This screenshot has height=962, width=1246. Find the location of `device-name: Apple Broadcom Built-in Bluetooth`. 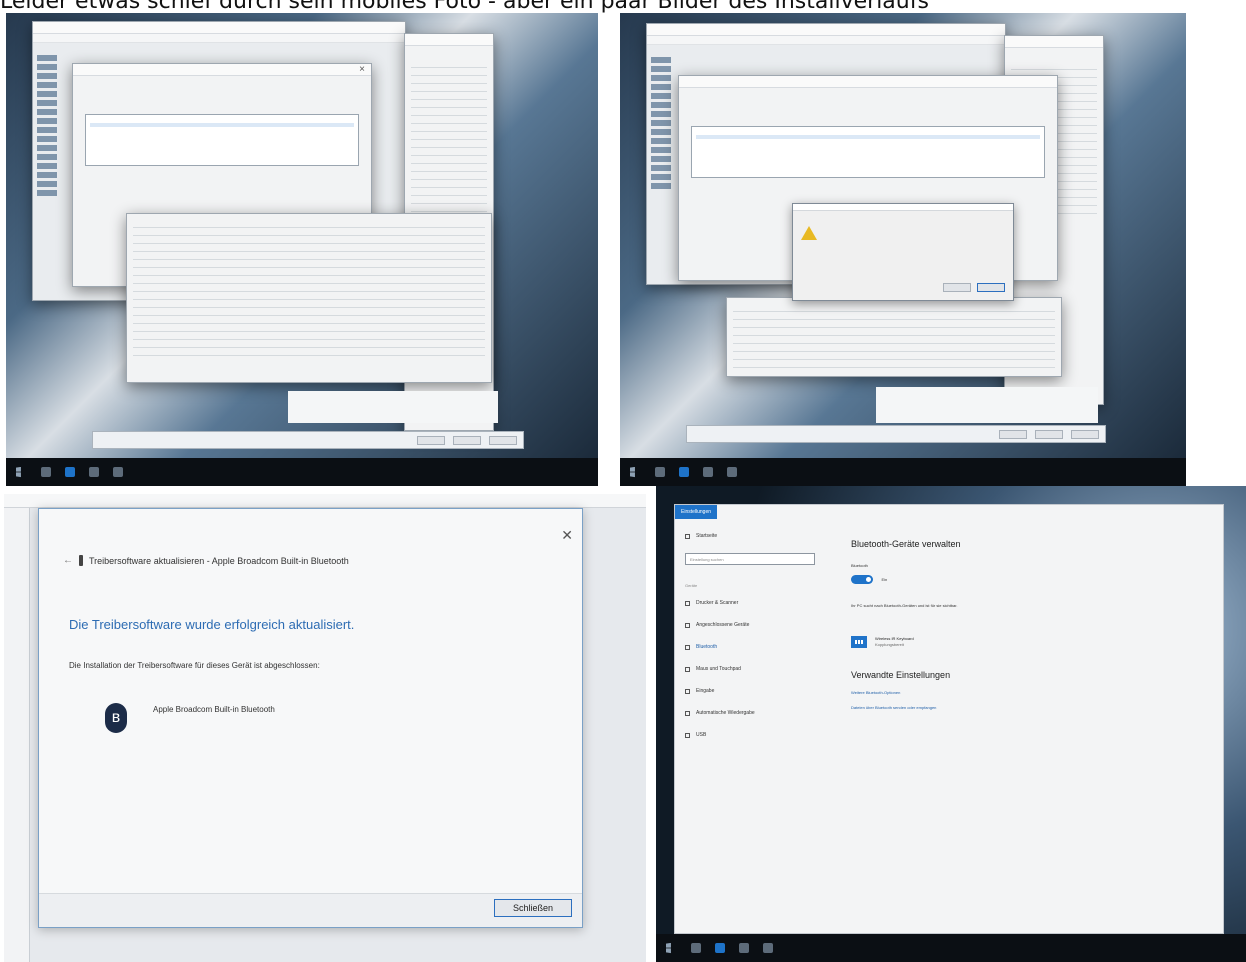

device-name: Apple Broadcom Built-in Bluetooth is located at coordinates (214, 709).